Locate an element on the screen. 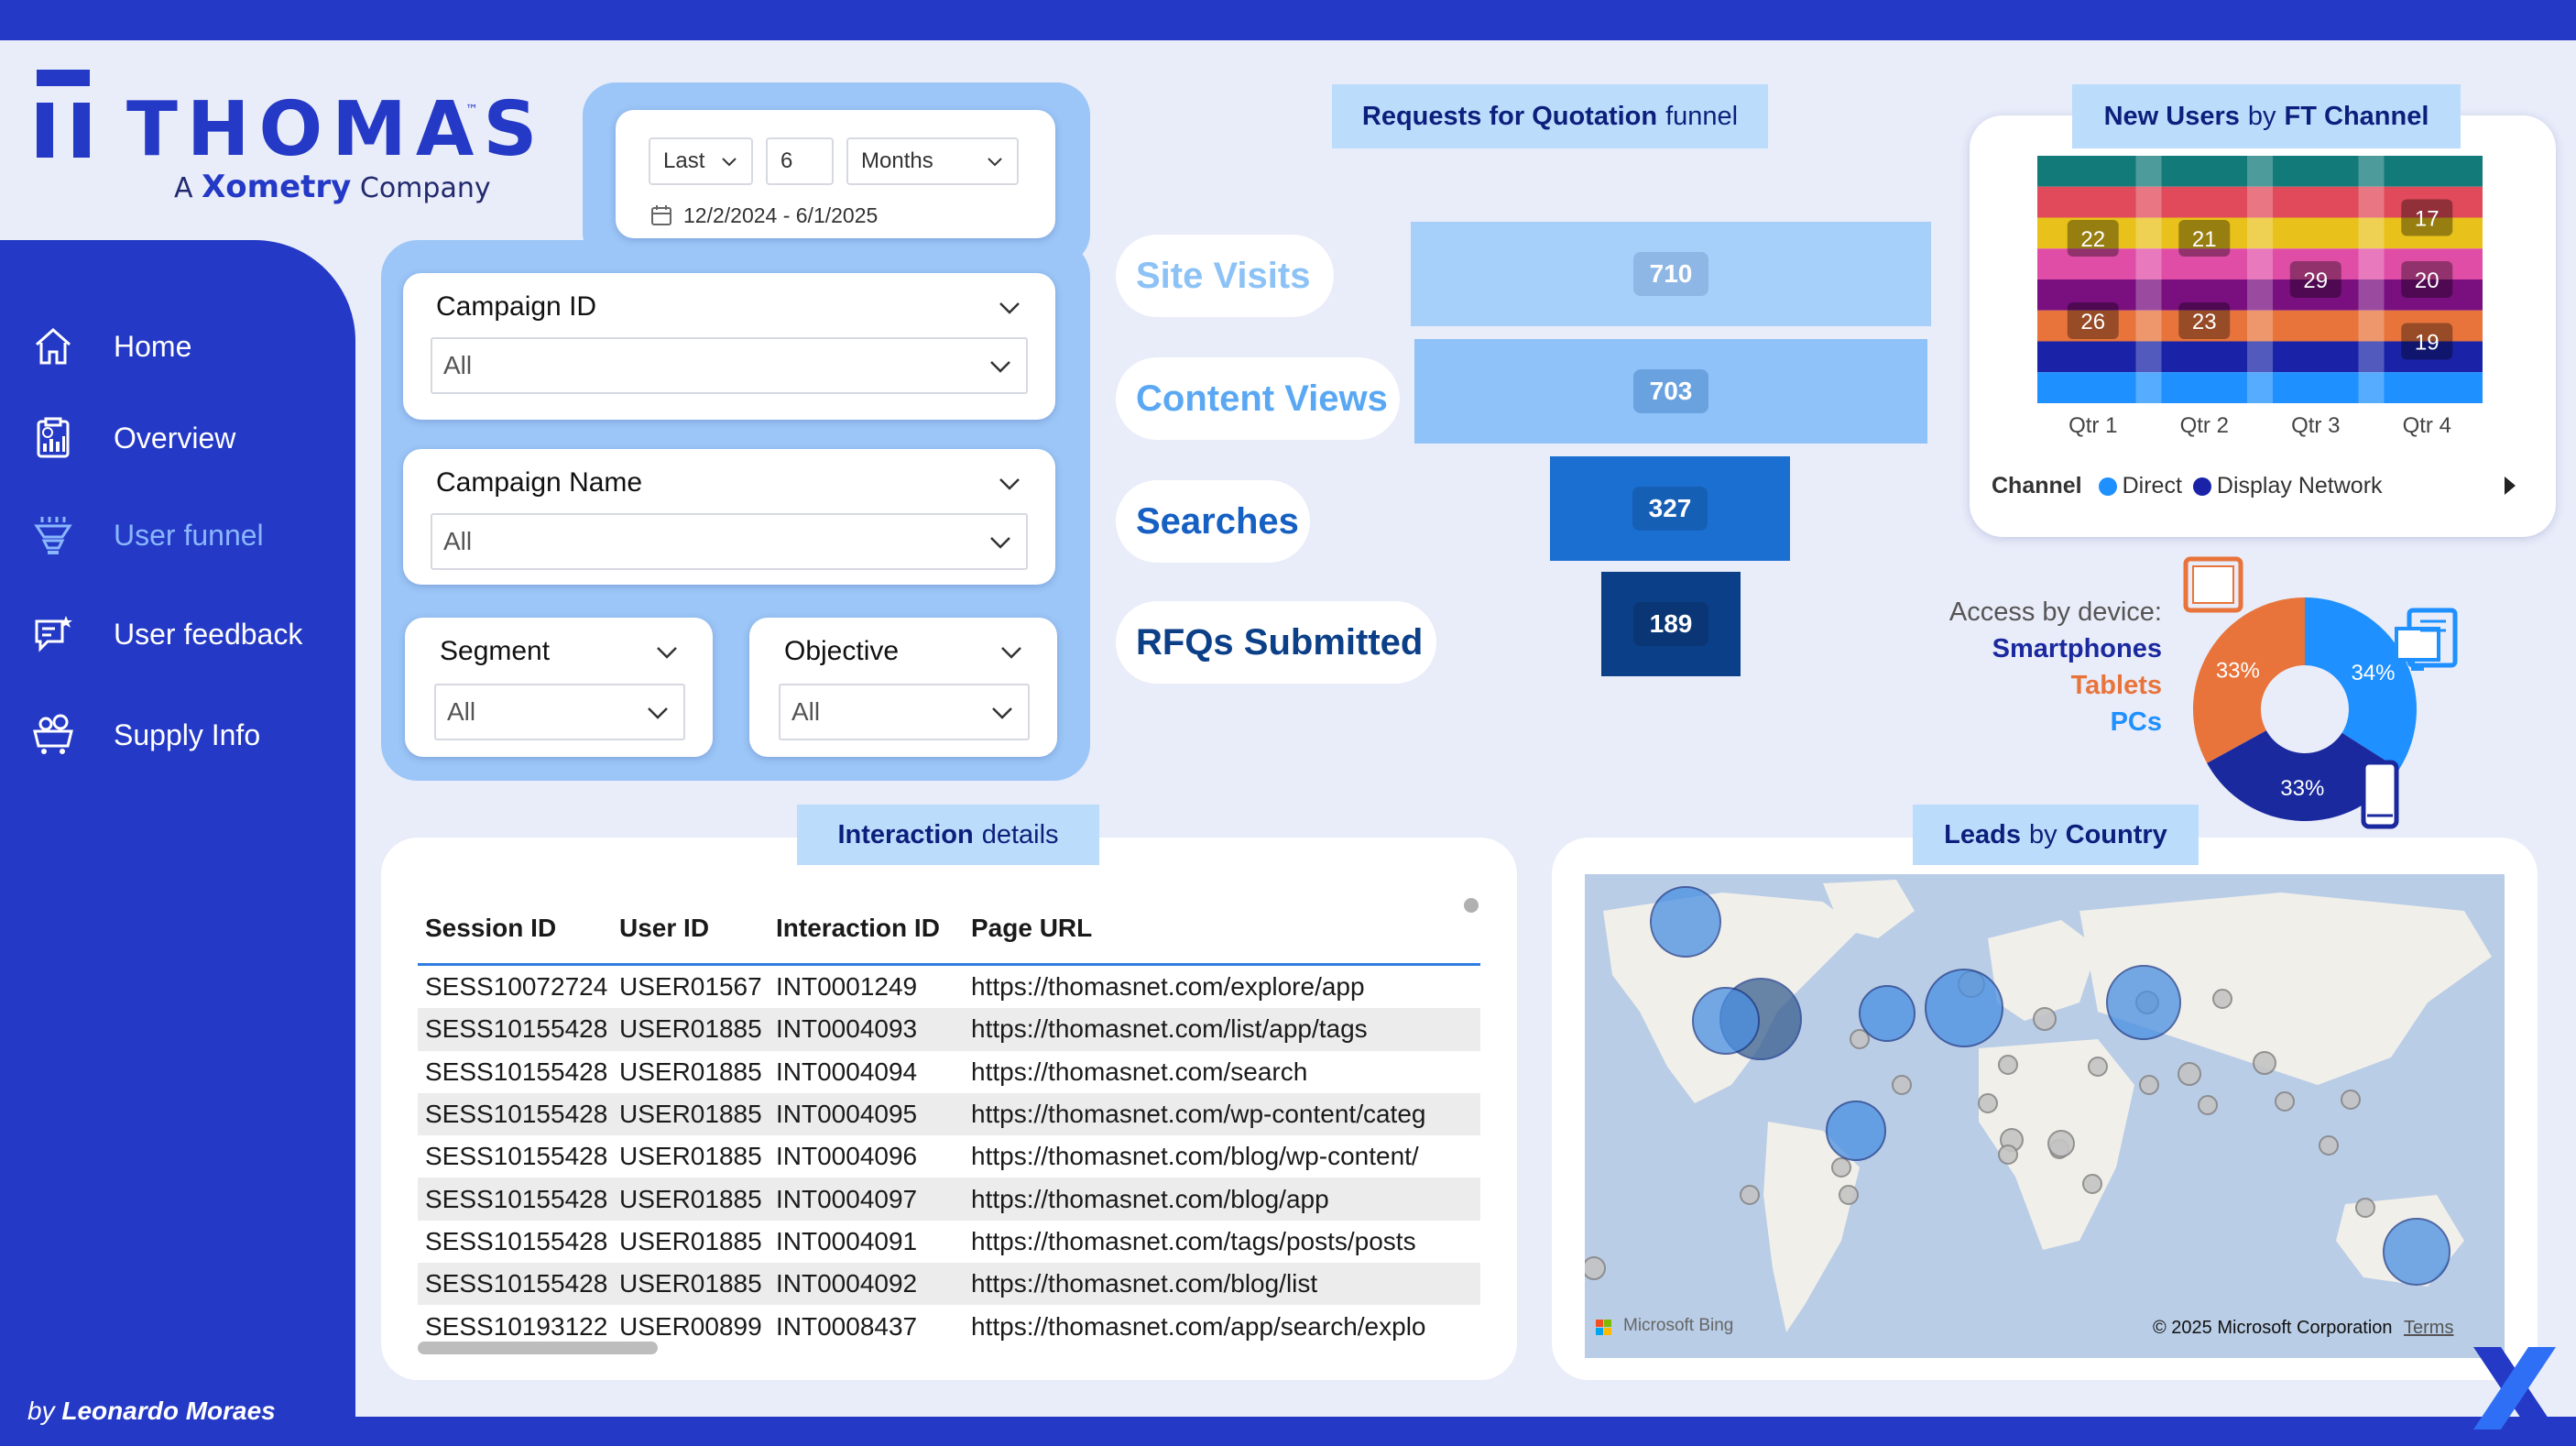 Image resolution: width=2576 pixels, height=1446 pixels. column-header: Interaction ID is located at coordinates (867, 928).